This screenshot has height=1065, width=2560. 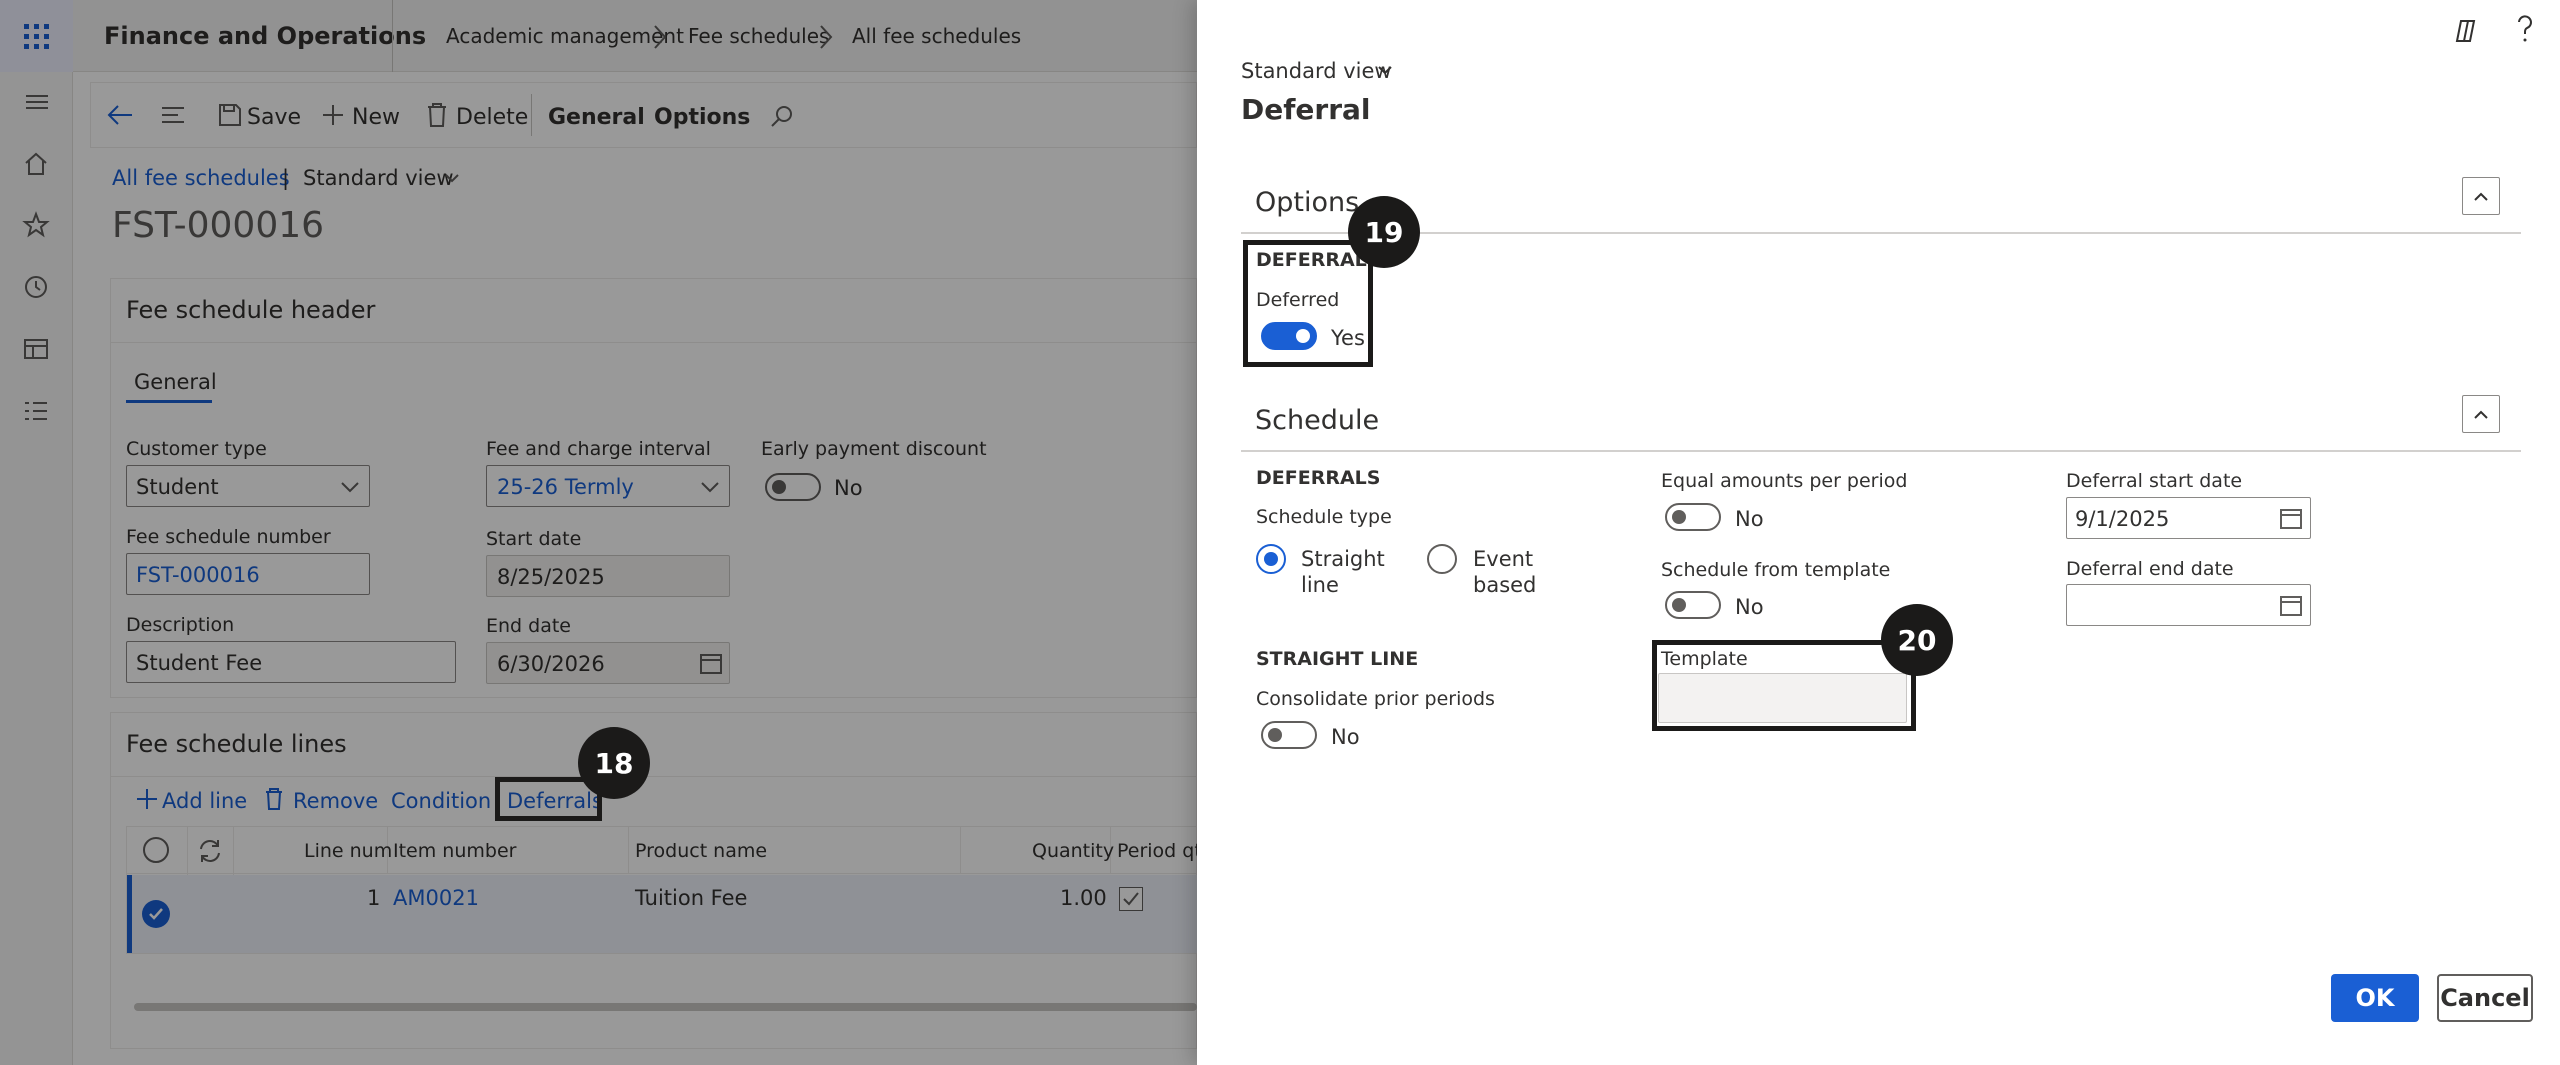 What do you see at coordinates (1776, 570) in the screenshot?
I see `from-template-label: Schedule from template` at bounding box center [1776, 570].